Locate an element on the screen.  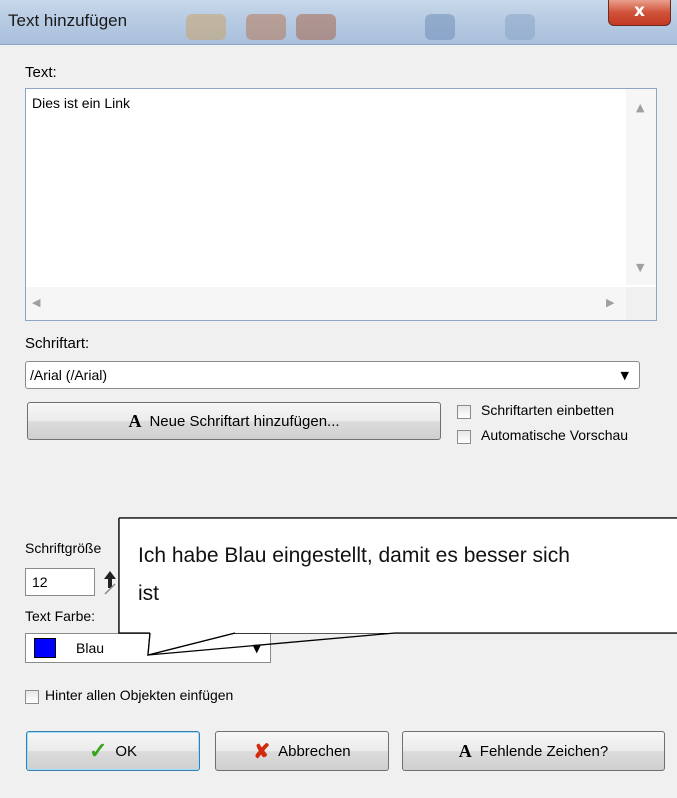
font-size-value: 12 is located at coordinates (40, 582).